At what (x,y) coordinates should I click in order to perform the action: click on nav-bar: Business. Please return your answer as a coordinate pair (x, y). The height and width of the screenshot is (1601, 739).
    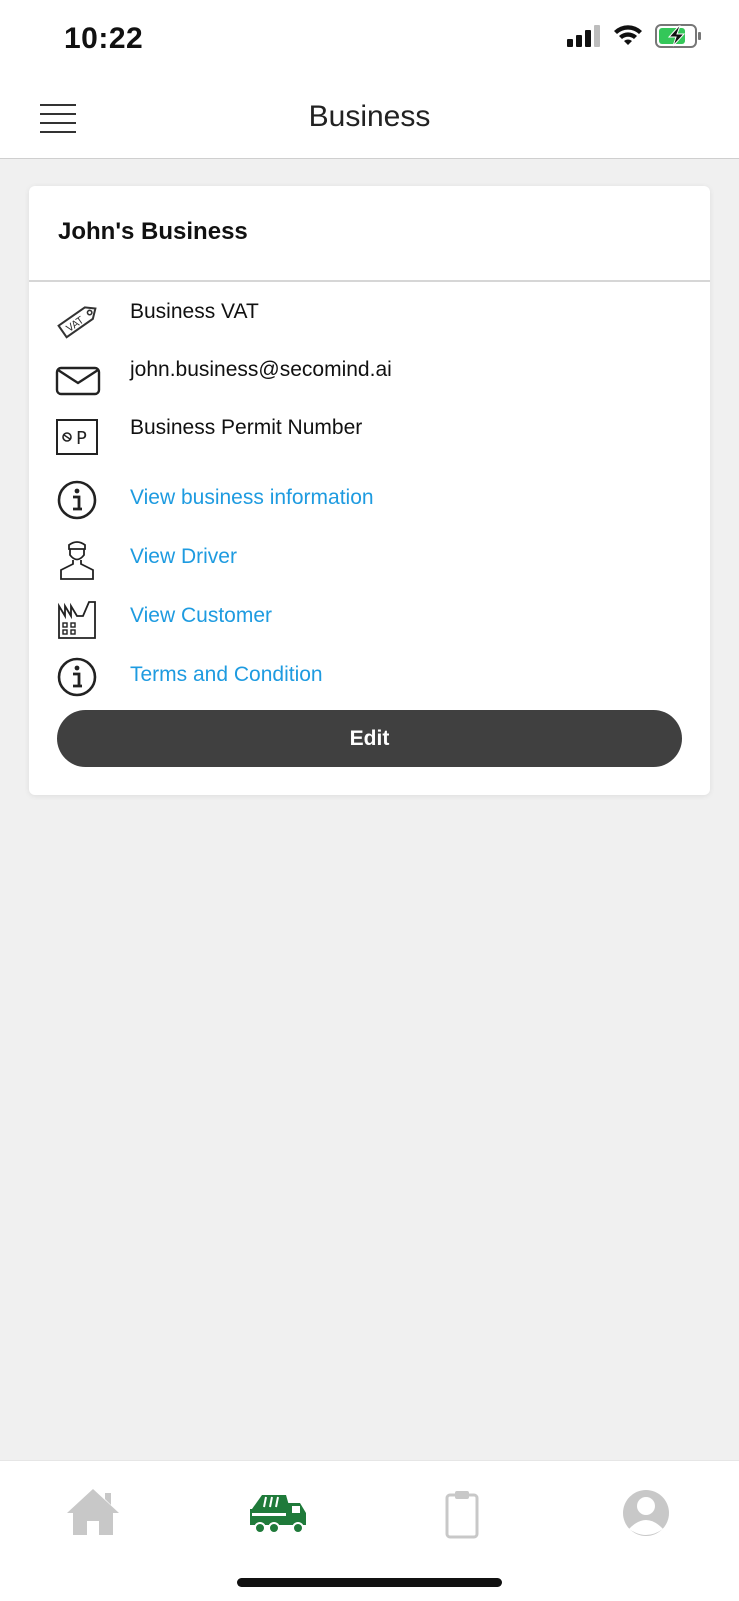
    Looking at the image, I should click on (369, 119).